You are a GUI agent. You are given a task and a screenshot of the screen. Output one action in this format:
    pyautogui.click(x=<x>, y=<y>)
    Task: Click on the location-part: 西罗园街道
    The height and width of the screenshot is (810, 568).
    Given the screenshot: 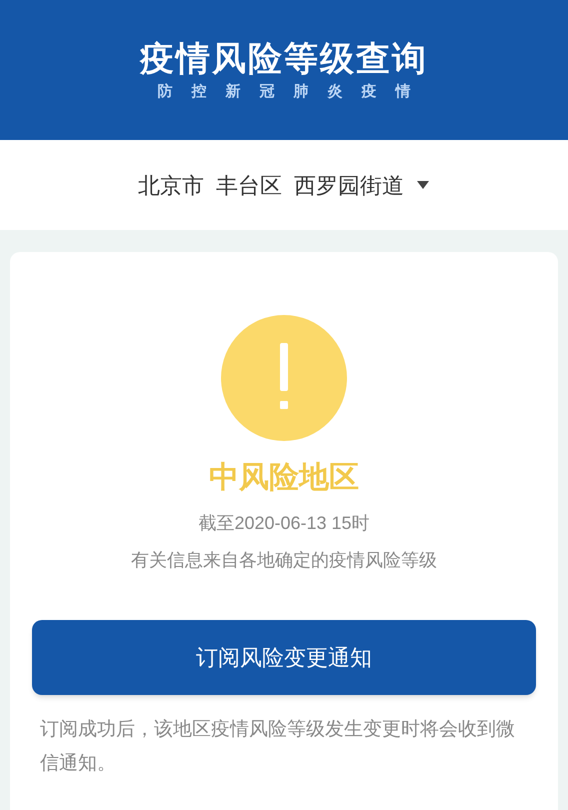 What is the action you would take?
    pyautogui.click(x=349, y=186)
    